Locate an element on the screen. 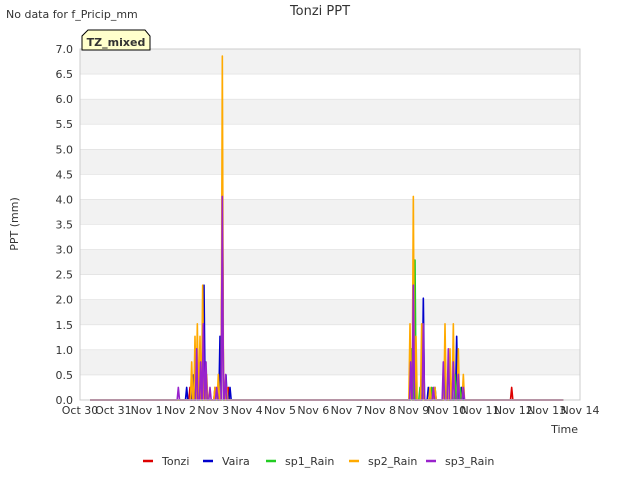 This screenshot has width=640, height=480. tz-badge: TZ_mixed is located at coordinates (116, 40).